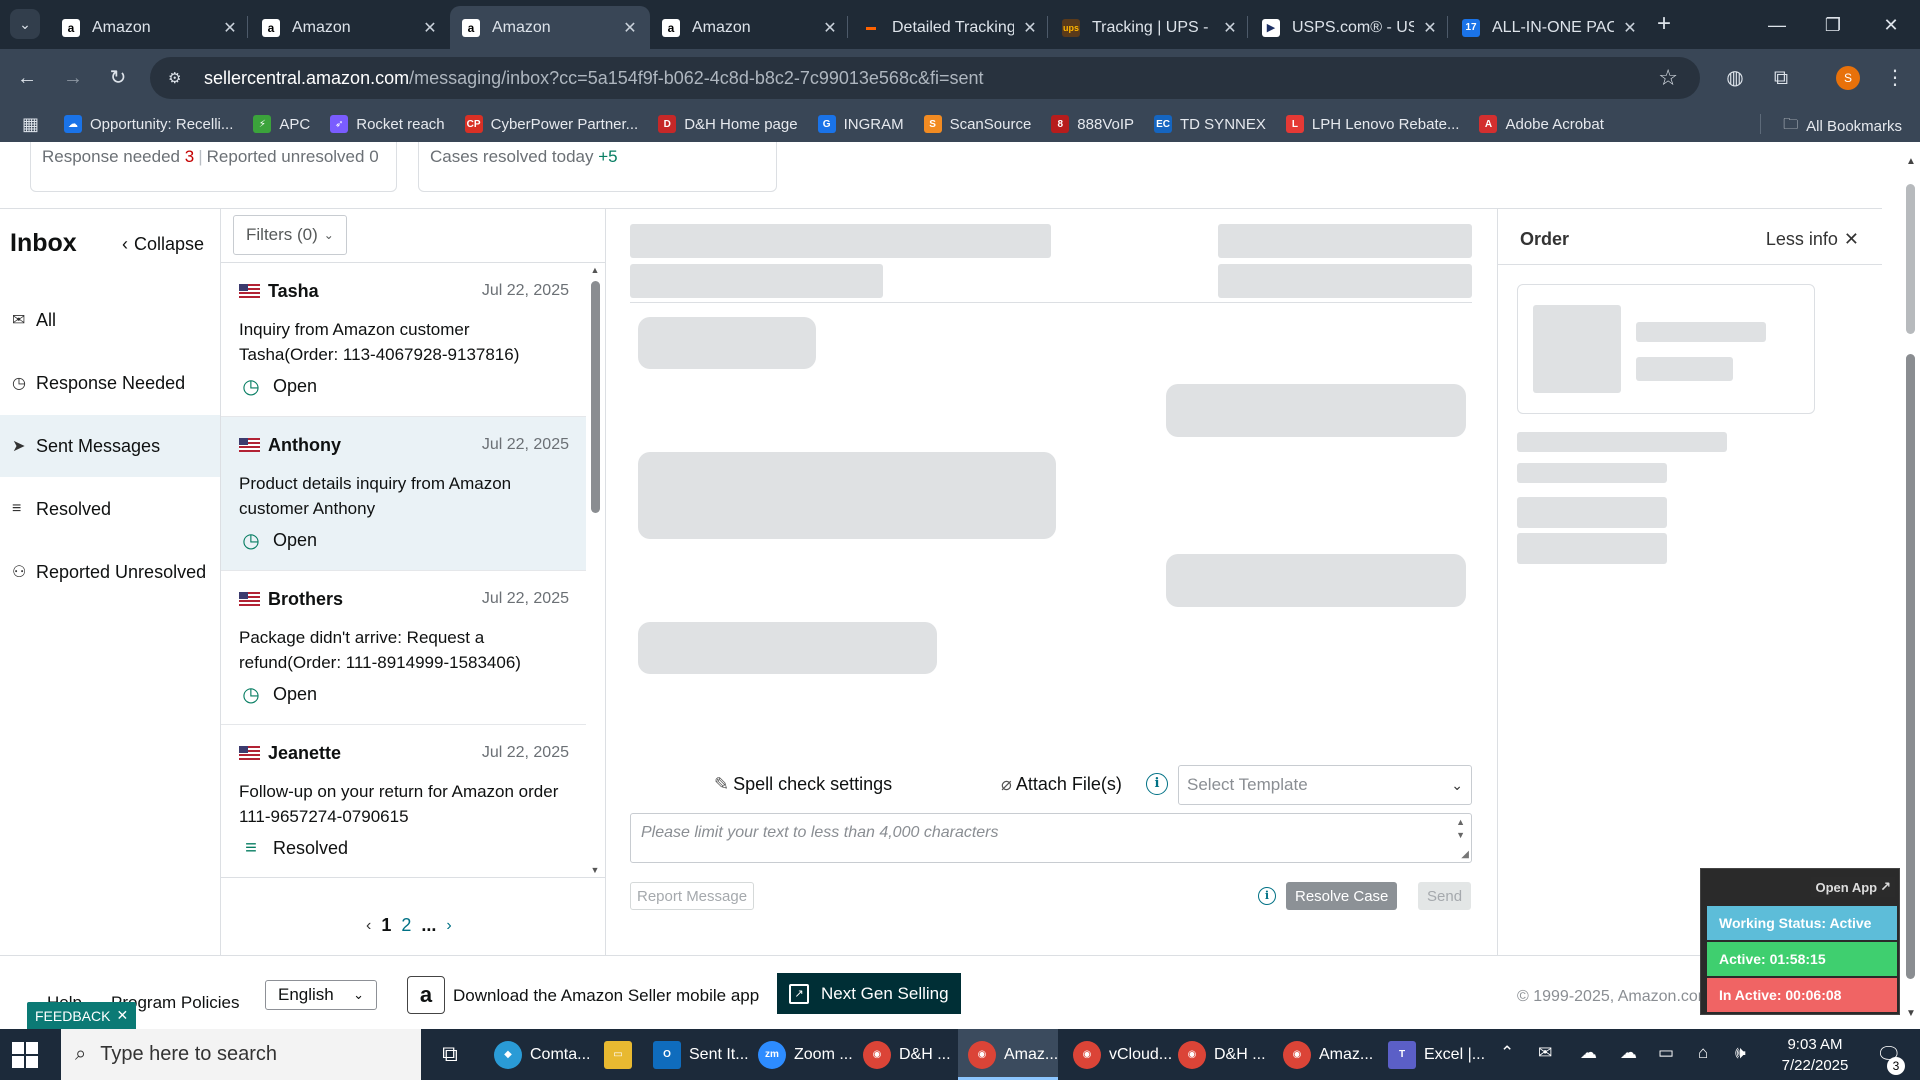  I want to click on prev-page-chevron-icon: ‹, so click(368, 926).